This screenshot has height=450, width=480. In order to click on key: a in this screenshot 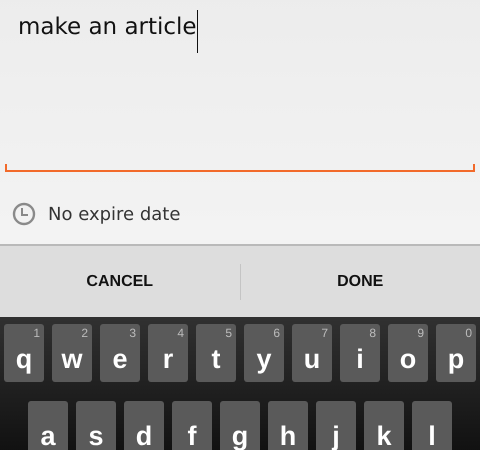, I will do `click(48, 425)`.